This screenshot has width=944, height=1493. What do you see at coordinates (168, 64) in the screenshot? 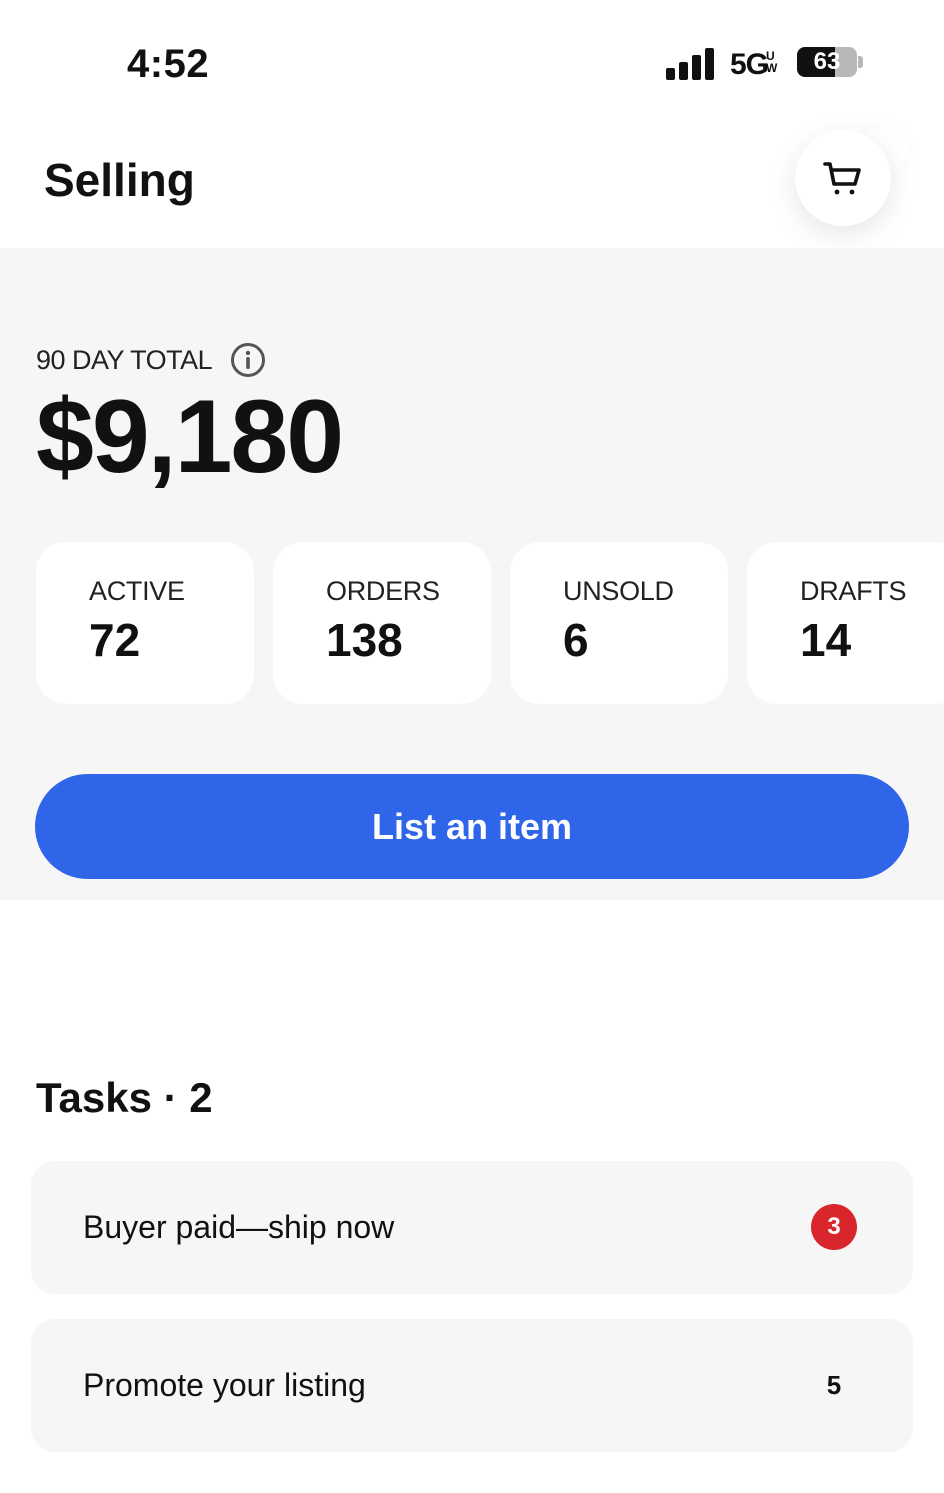
I see `status-time: 4:52` at bounding box center [168, 64].